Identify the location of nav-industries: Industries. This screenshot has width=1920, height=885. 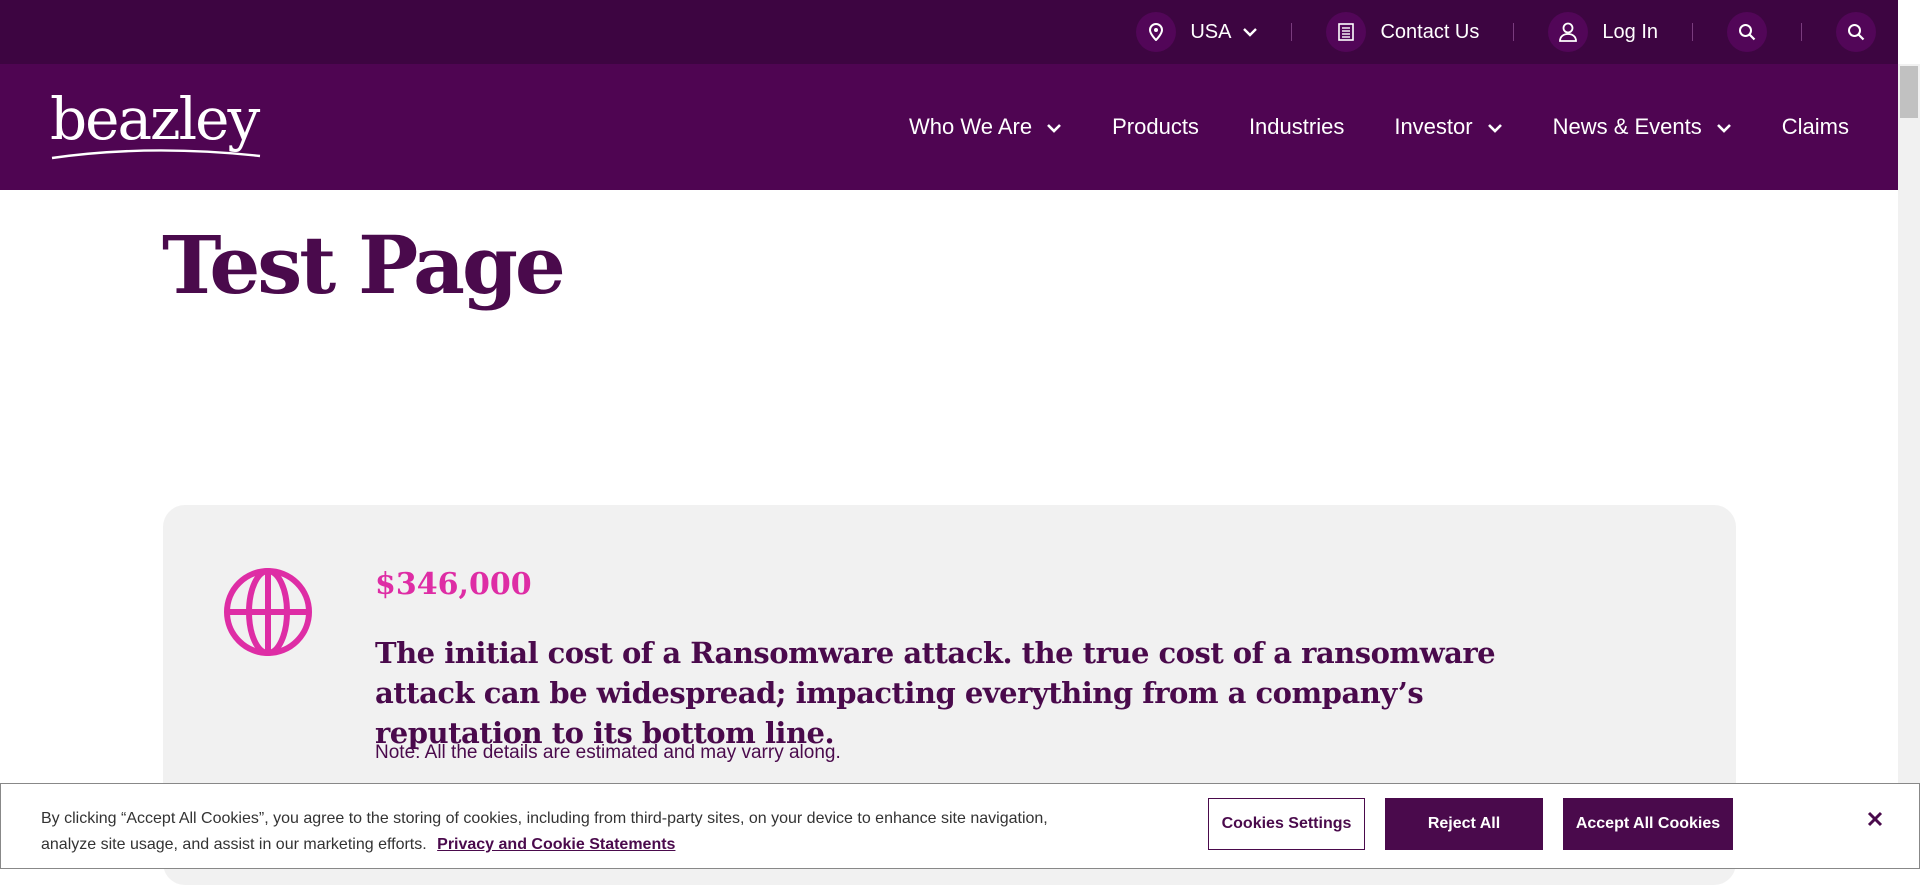
(1296, 127).